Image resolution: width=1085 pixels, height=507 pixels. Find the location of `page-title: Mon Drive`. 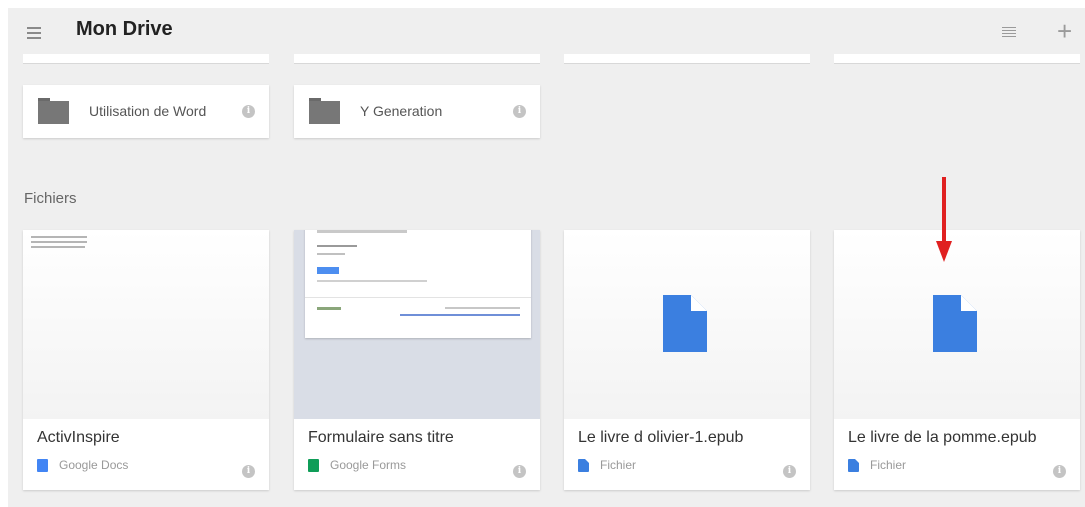

page-title: Mon Drive is located at coordinates (124, 29).